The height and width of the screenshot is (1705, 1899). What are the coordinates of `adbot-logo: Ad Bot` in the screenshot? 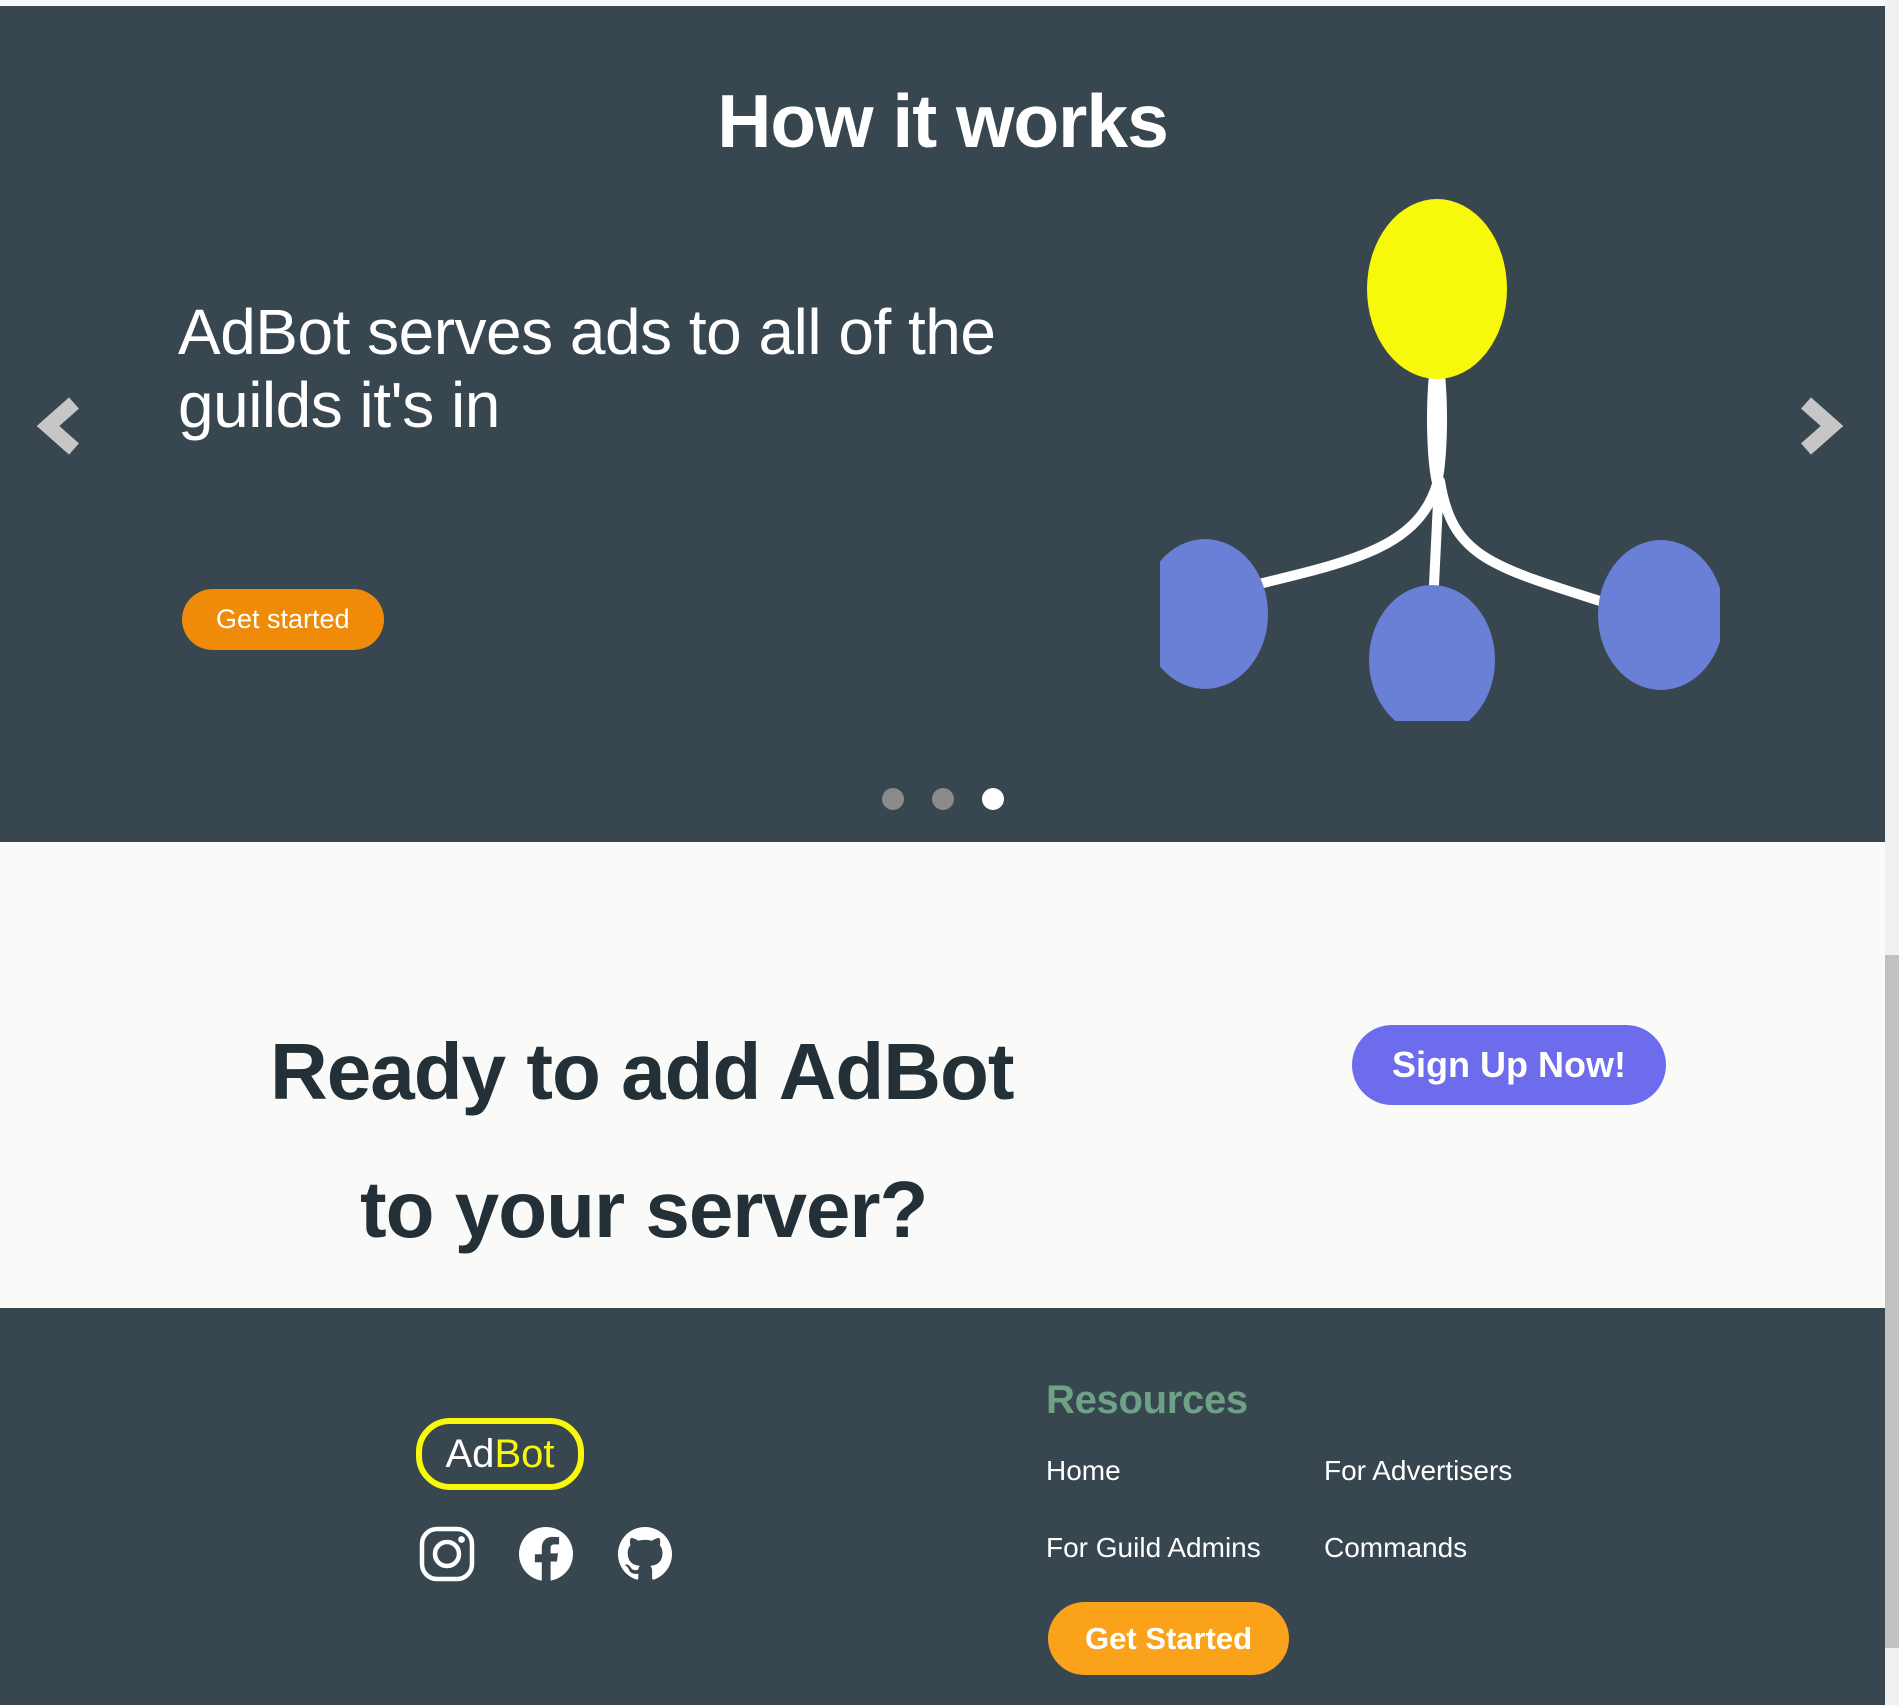 It's located at (500, 1454).